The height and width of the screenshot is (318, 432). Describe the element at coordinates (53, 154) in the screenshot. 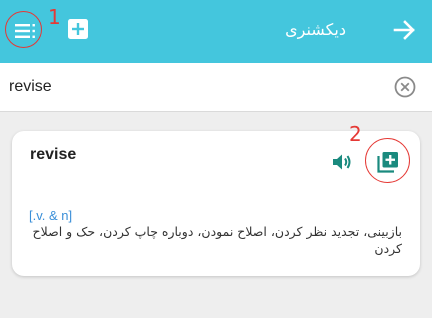

I see `result-word: revise` at that location.